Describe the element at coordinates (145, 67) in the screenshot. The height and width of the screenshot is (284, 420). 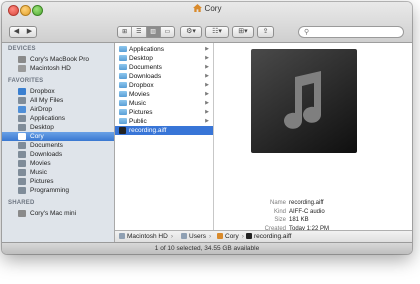
I see `item-label: Documents` at that location.